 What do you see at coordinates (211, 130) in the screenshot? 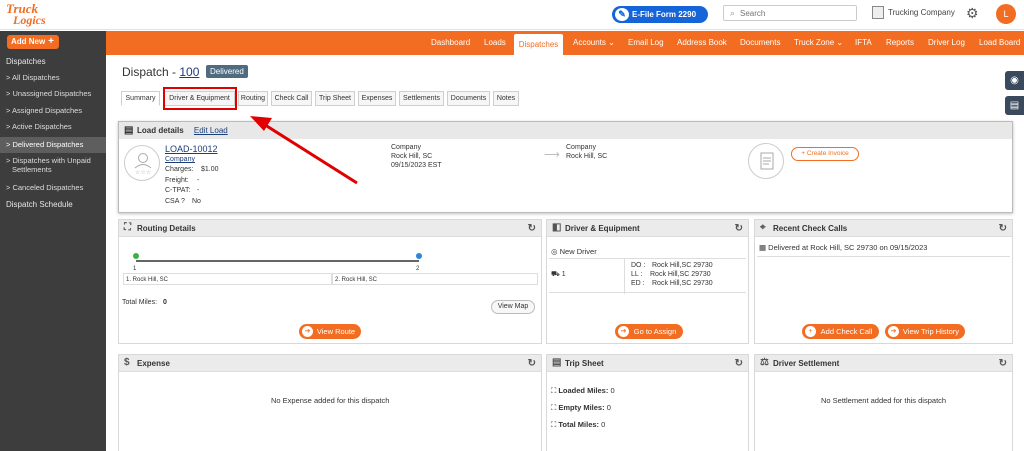
I see `edit-load-link: Edit Load` at bounding box center [211, 130].